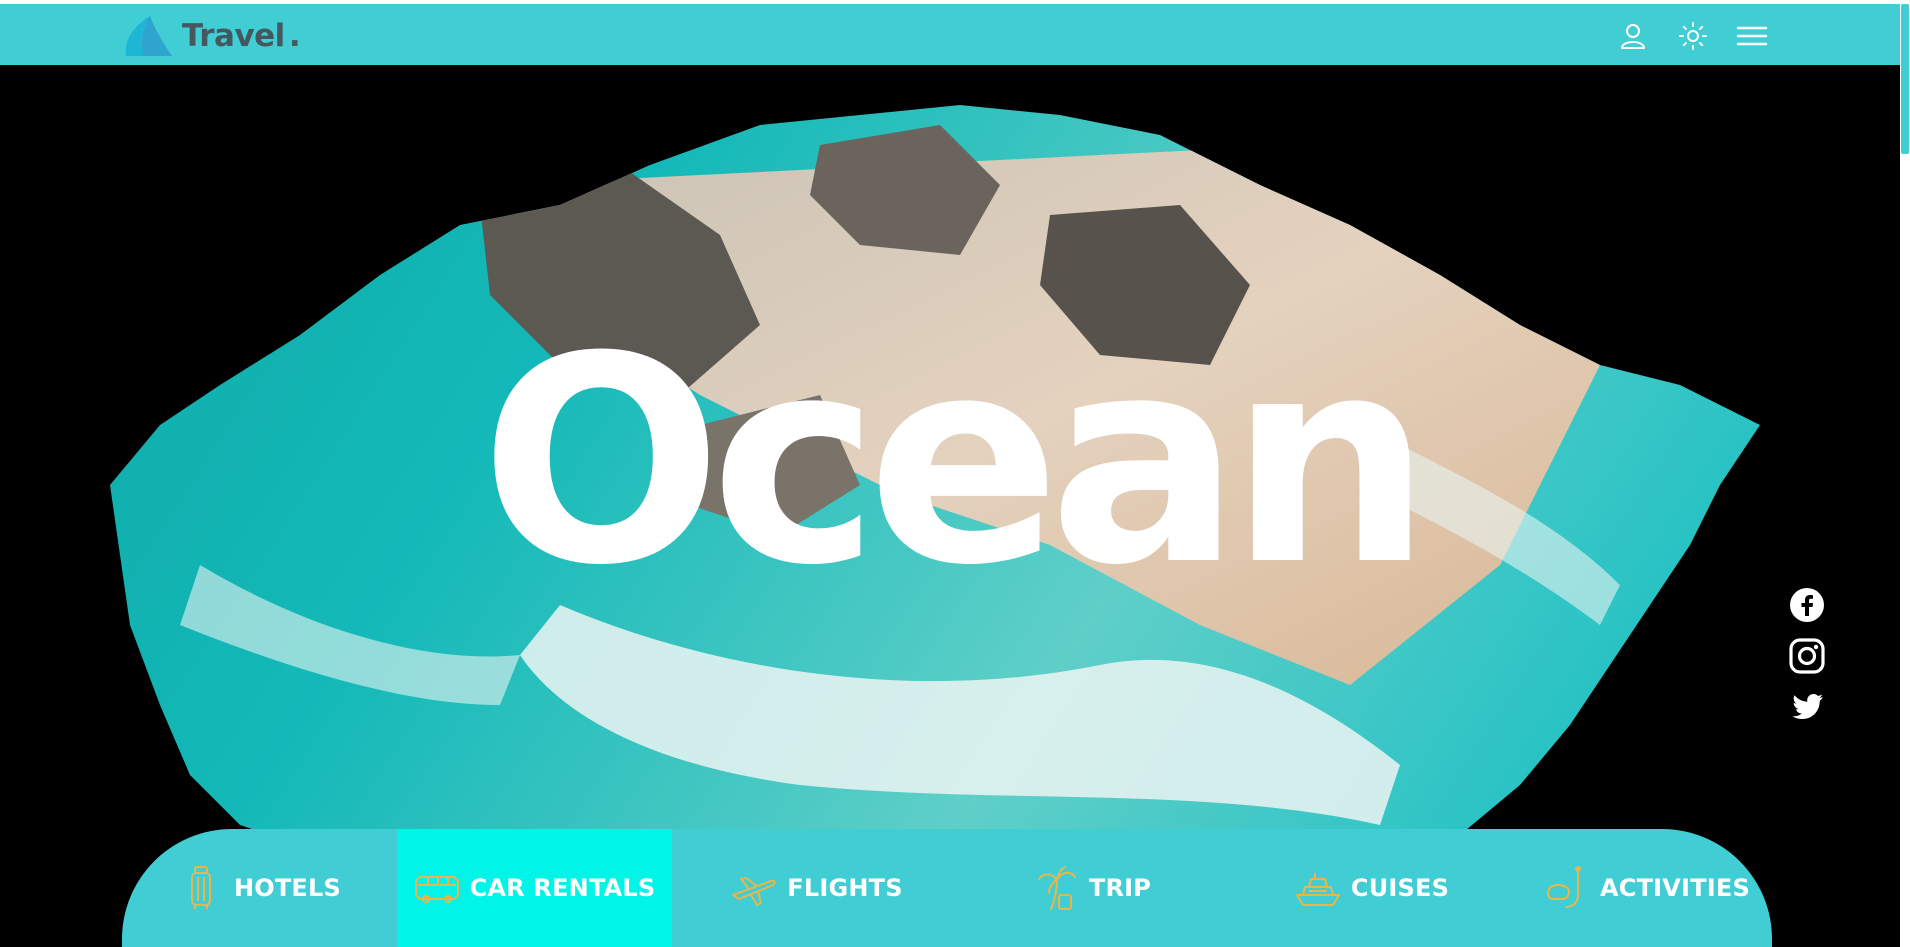 This screenshot has height=947, width=1910. I want to click on plane-icon, so click(754, 891).